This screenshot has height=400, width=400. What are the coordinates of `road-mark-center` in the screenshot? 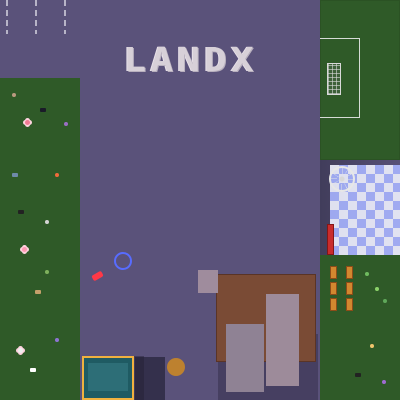 It's located at (36, 17).